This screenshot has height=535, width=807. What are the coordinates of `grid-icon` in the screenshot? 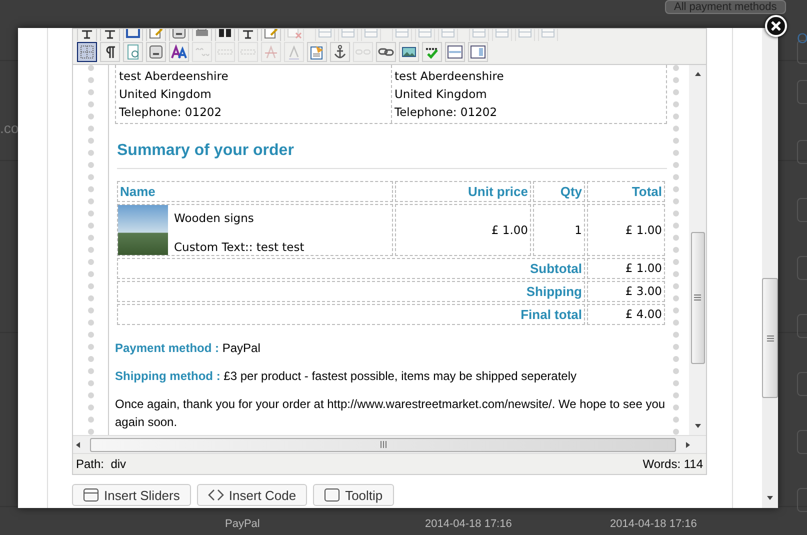 It's located at (87, 52).